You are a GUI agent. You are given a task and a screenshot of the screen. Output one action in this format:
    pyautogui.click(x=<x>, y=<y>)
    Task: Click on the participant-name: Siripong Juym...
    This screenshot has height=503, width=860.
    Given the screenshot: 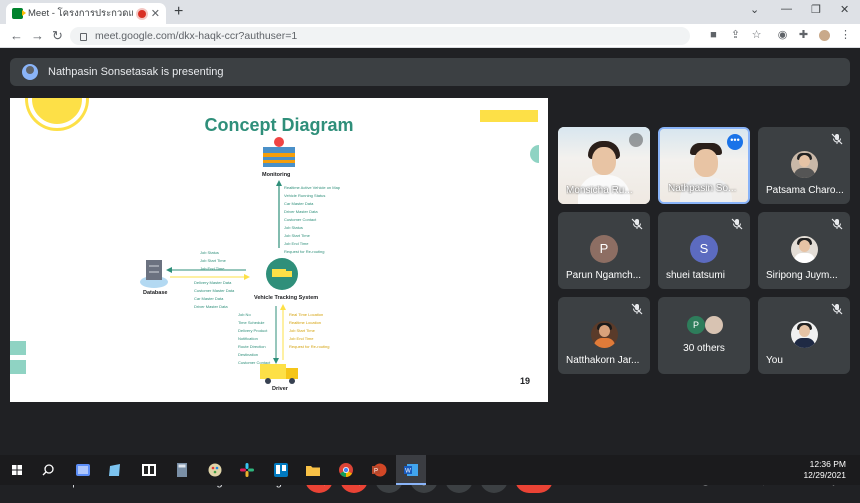 What is the action you would take?
    pyautogui.click(x=802, y=275)
    